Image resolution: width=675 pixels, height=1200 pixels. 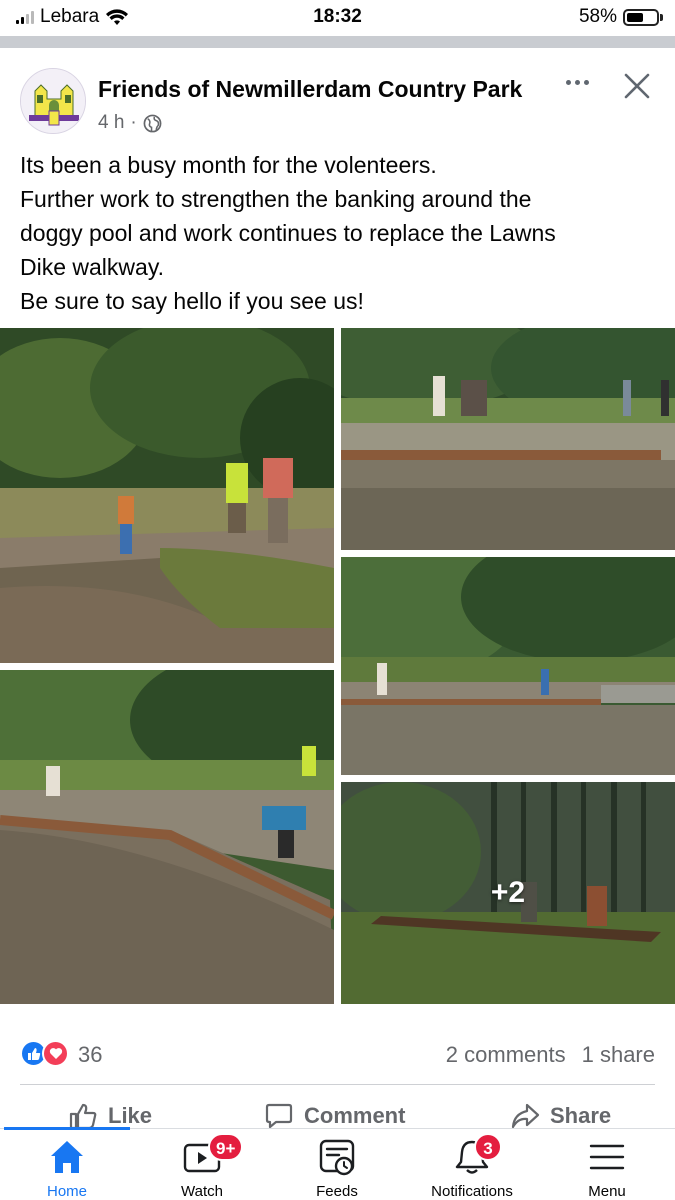 I want to click on status-bar: Lebara 18:32 58%, so click(x=337, y=18).